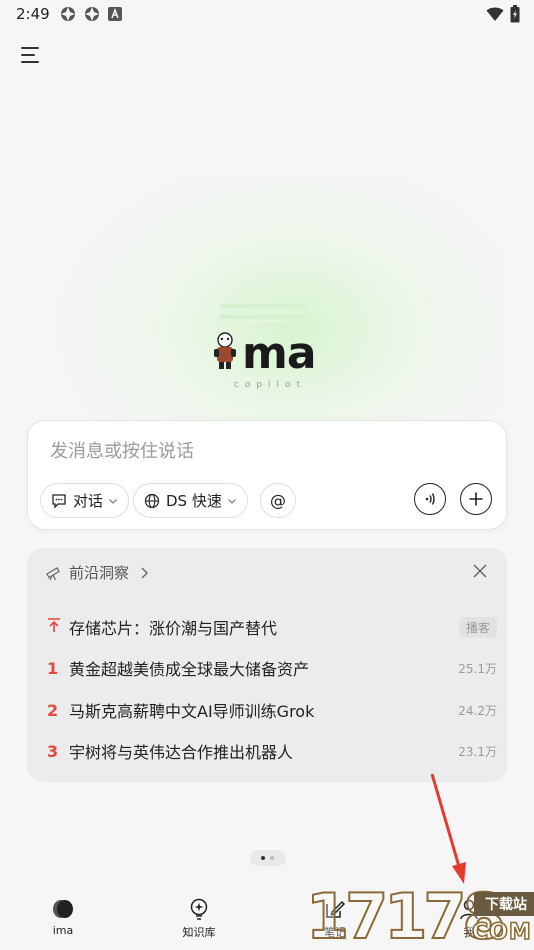 This screenshot has height=950, width=534. What do you see at coordinates (495, 14) in the screenshot?
I see `wifi-icon` at bounding box center [495, 14].